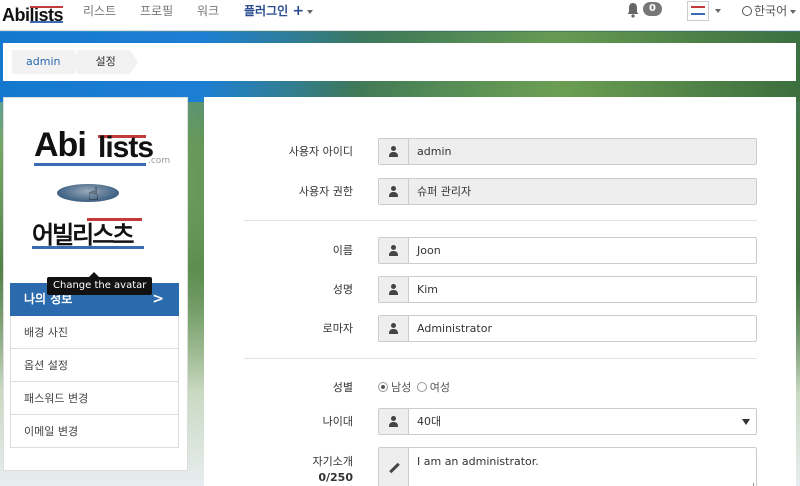 The height and width of the screenshot is (486, 800). I want to click on brand-text-abi: Abi, so click(16, 14).